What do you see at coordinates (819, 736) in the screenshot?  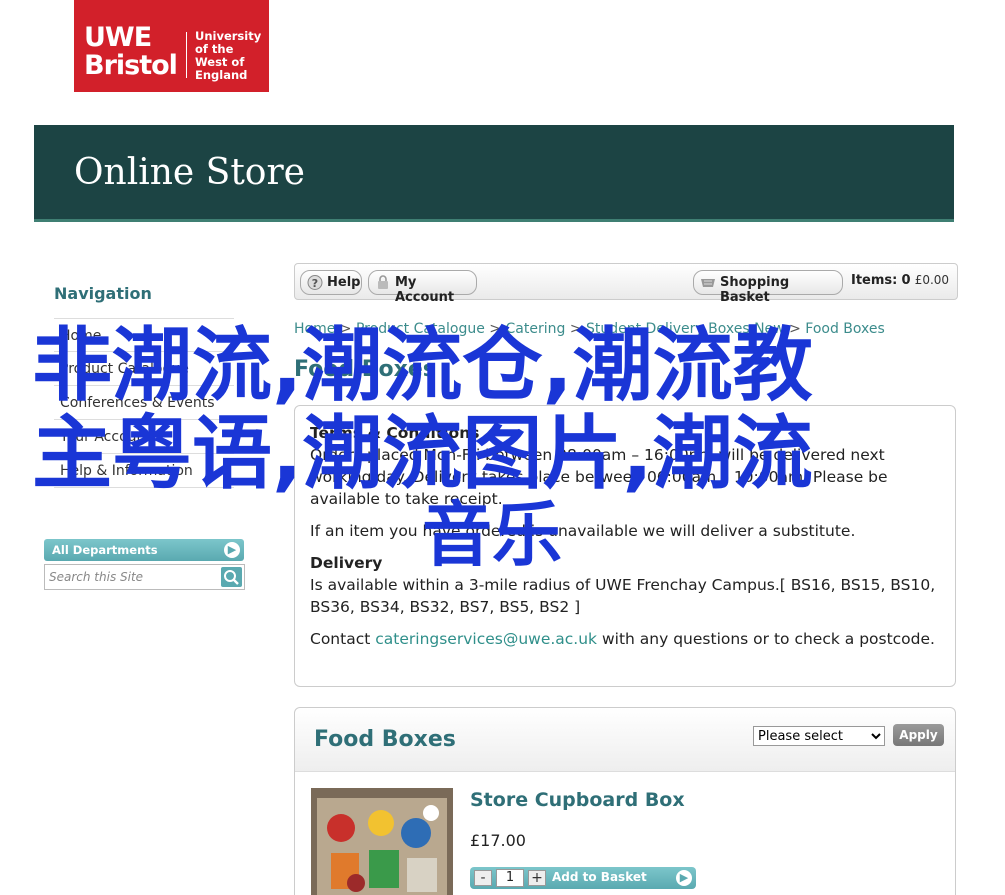 I see `sort-select: Please select` at bounding box center [819, 736].